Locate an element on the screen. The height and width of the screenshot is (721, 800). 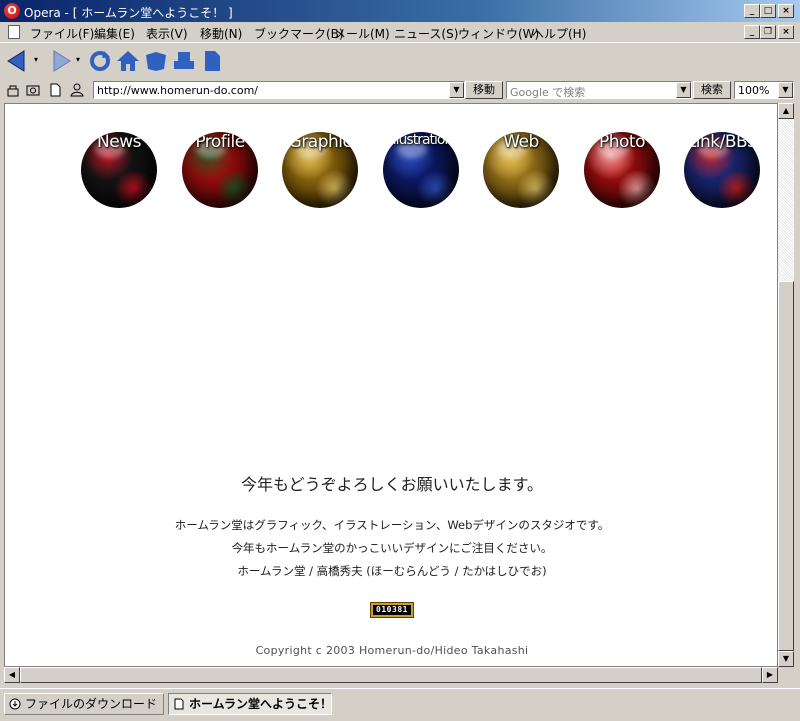
menu-help: ヘルプ(H) is located at coordinates (559, 33).